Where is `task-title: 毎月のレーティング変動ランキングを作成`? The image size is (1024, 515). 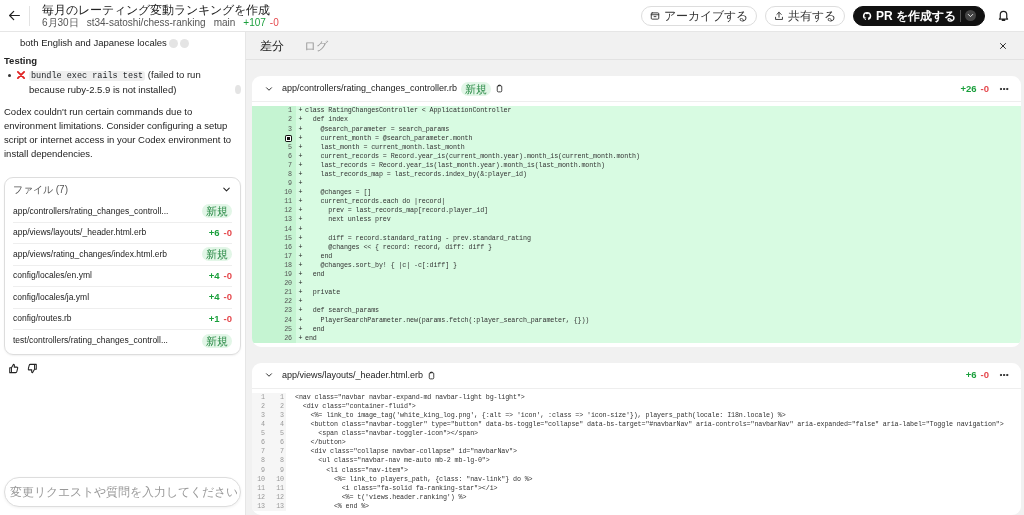 task-title: 毎月のレーティング変動ランキングを作成 is located at coordinates (156, 9).